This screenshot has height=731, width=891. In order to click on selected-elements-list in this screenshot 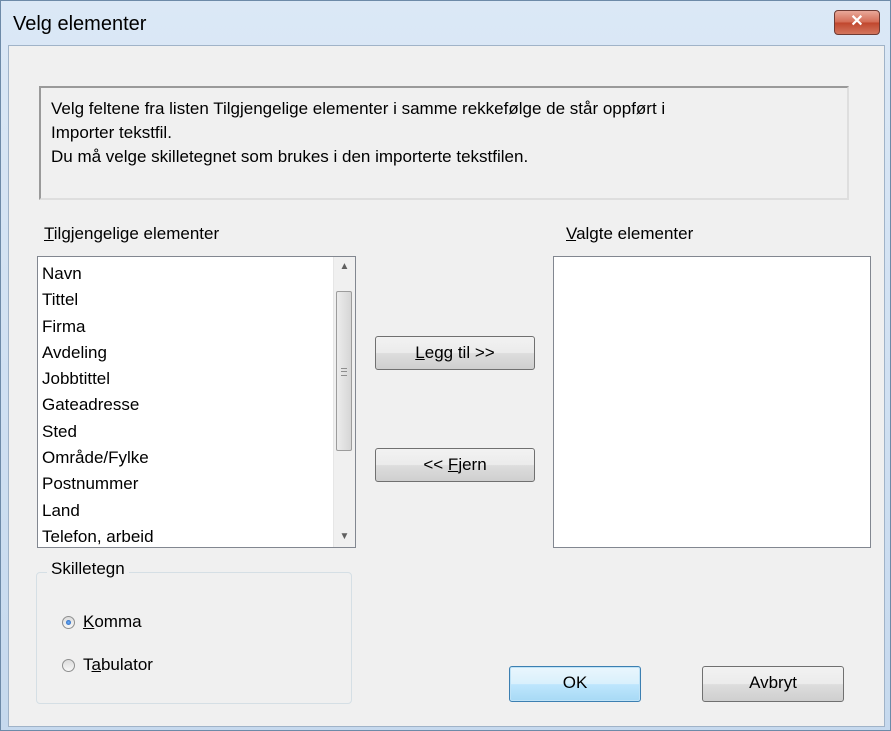, I will do `click(712, 402)`.